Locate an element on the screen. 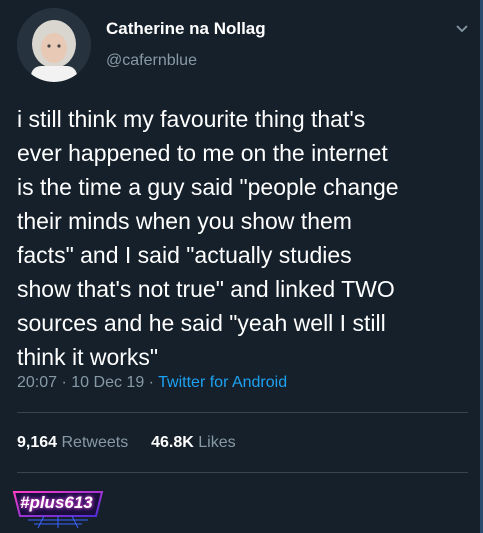  tweet-meta: 20:07 · 10 Dec 19 · Twitter for Android is located at coordinates (152, 383).